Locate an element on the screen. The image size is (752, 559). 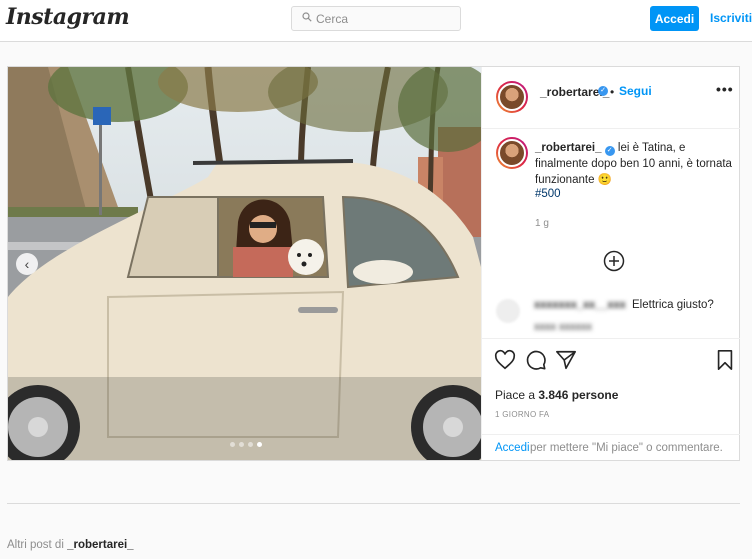
caption-avatar is located at coordinates (512, 153).